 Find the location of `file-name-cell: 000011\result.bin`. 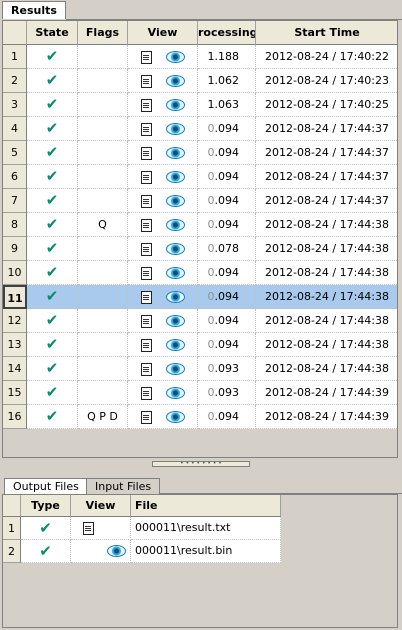

file-name-cell: 000011\result.bin is located at coordinates (206, 551).